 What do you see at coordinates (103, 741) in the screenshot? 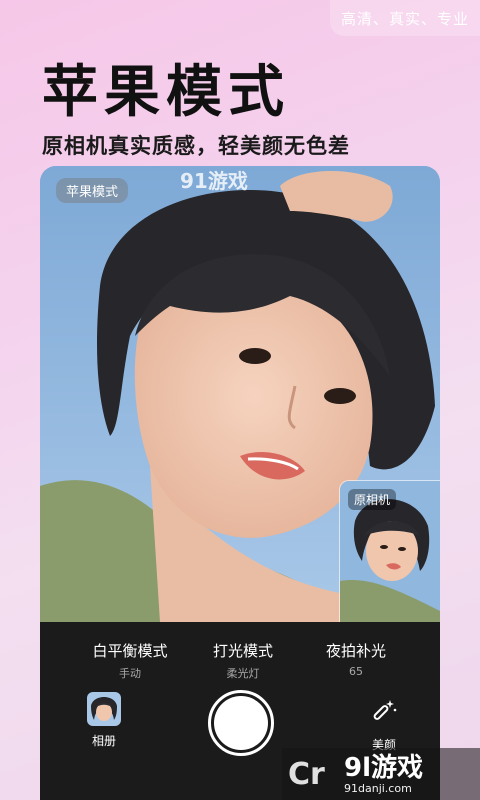
I see `album-label: 相册` at bounding box center [103, 741].